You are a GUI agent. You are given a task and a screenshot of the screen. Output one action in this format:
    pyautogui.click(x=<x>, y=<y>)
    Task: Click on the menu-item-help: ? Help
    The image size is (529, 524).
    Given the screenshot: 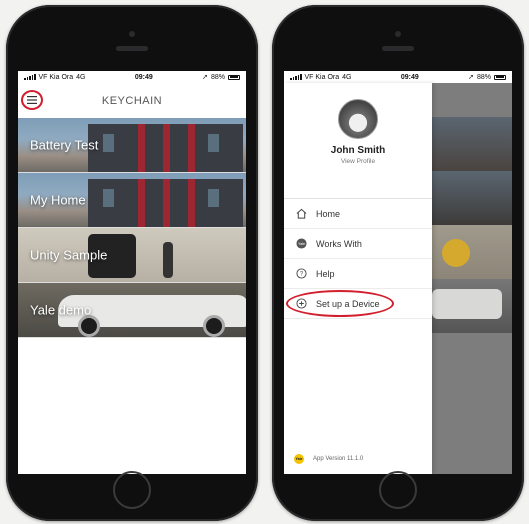 What is the action you would take?
    pyautogui.click(x=358, y=274)
    